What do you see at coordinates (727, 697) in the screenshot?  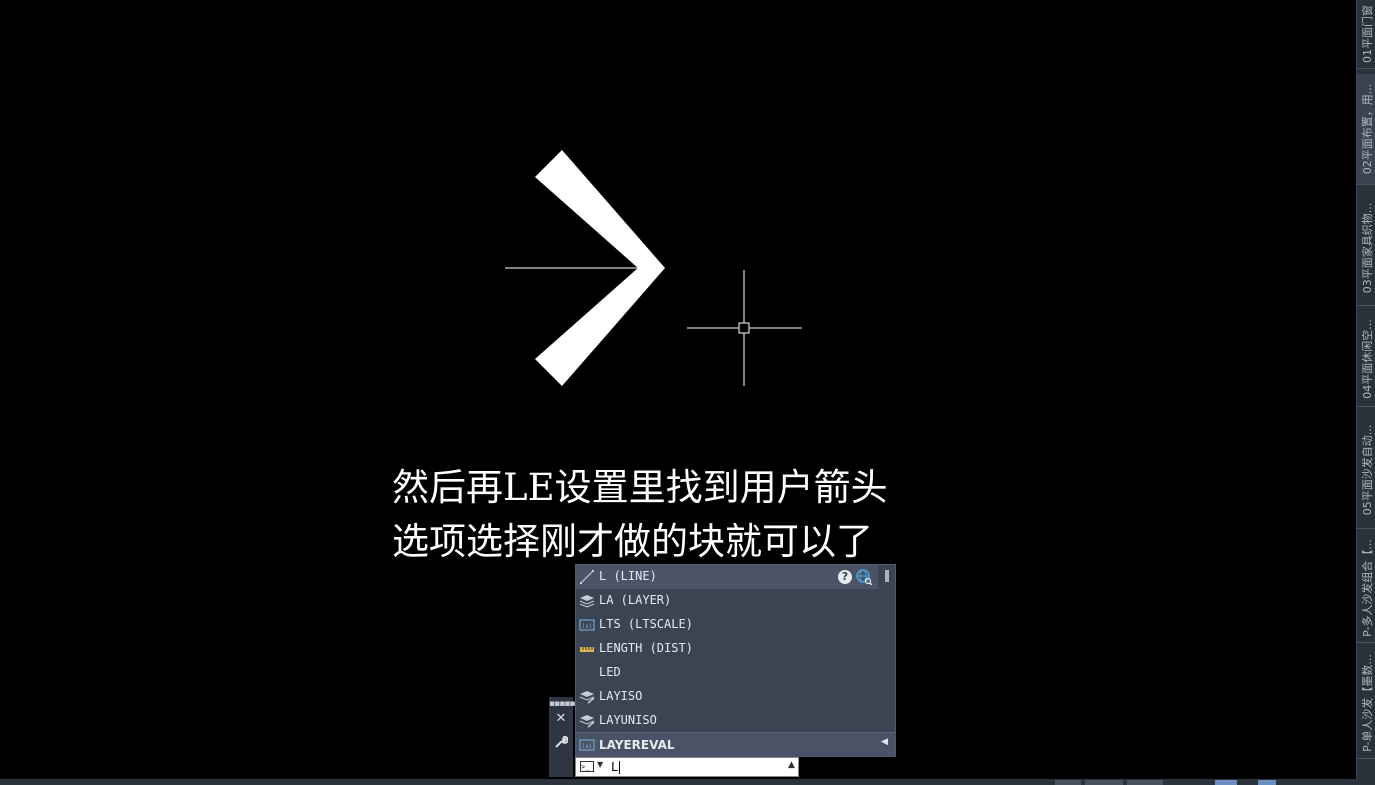 I see `autocomplete-item-layiso: LAYISO` at bounding box center [727, 697].